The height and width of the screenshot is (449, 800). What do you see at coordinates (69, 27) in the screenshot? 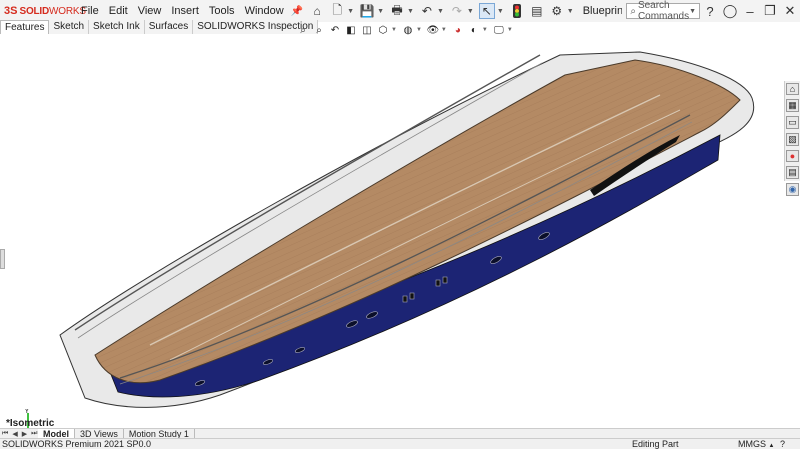
I see `tab-sketch: Sketch` at bounding box center [69, 27].